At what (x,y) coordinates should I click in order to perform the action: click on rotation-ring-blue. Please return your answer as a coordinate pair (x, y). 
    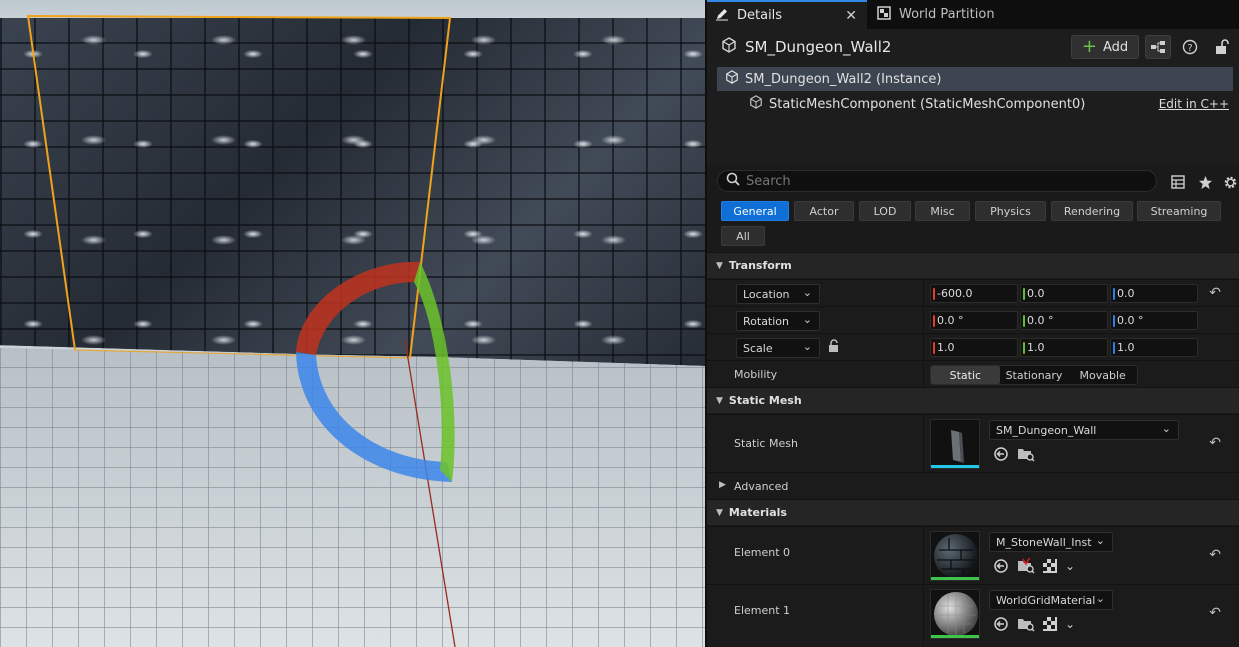
    Looking at the image, I should click on (374, 417).